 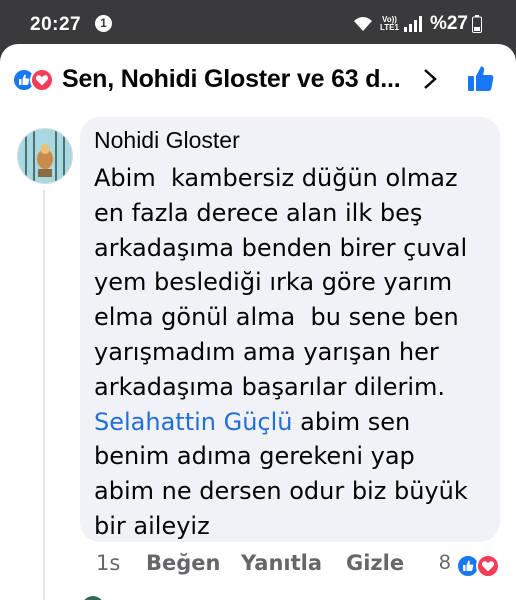 I want to click on next-reply-avatar, so click(x=93, y=598).